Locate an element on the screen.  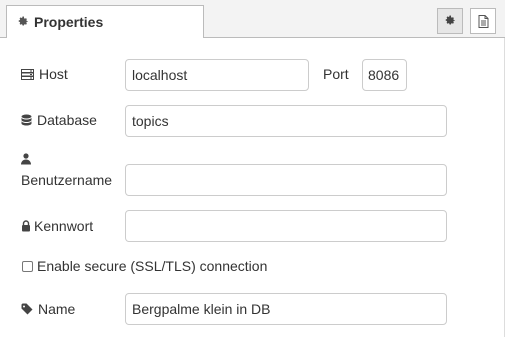
tag-icon is located at coordinates (27, 309).